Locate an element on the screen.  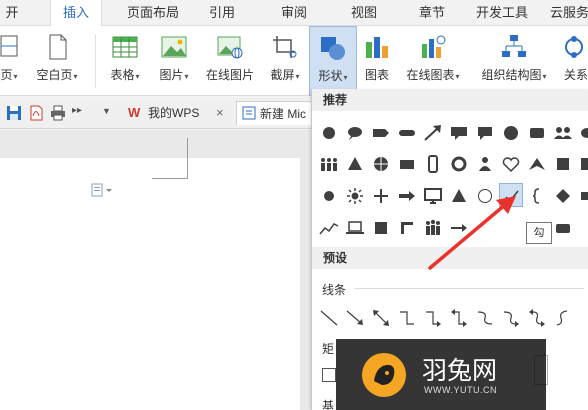
section-divider is located at coordinates (469, 288).